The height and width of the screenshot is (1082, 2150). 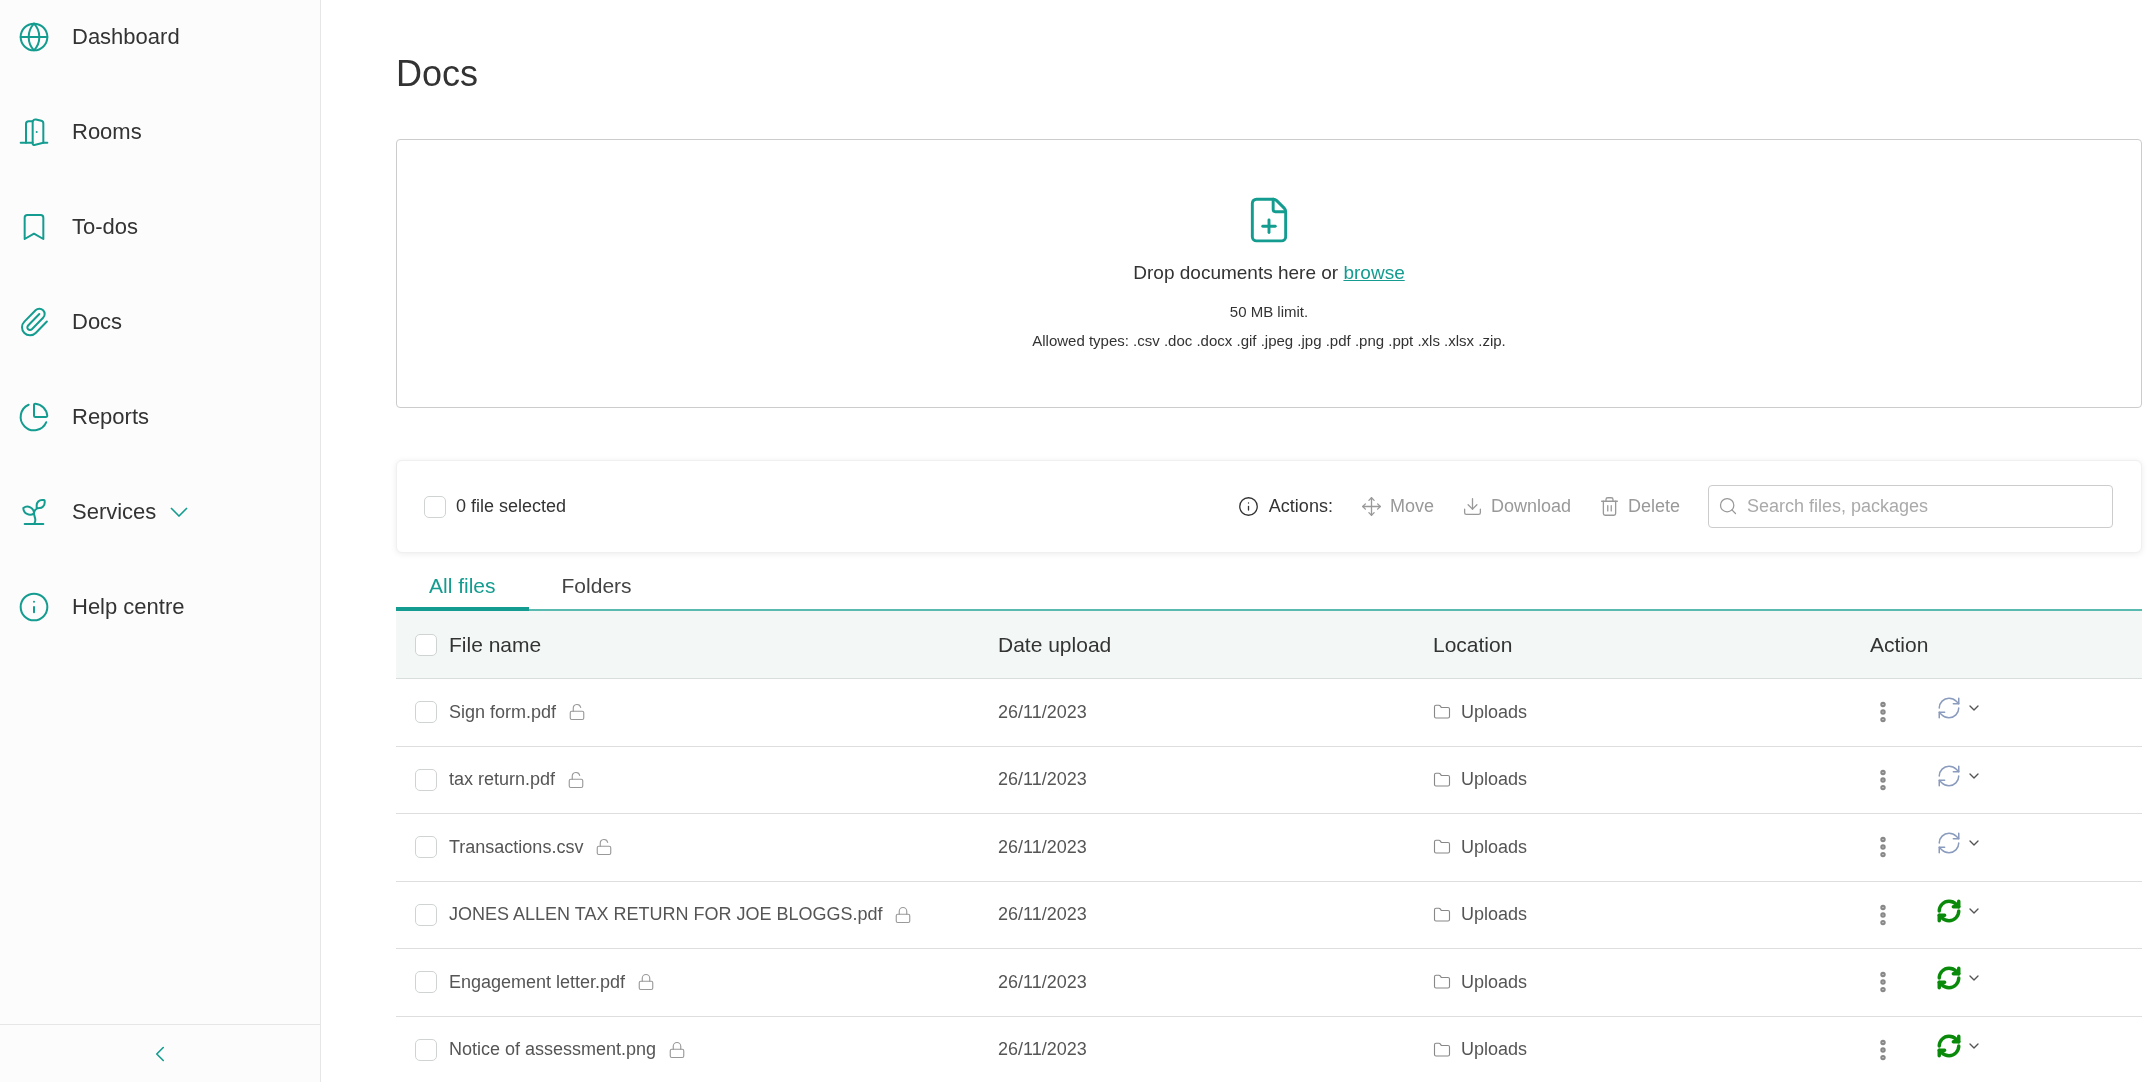 I want to click on table-row: Transactions.csv 26/11/2023 Uploads, so click(x=1269, y=848).